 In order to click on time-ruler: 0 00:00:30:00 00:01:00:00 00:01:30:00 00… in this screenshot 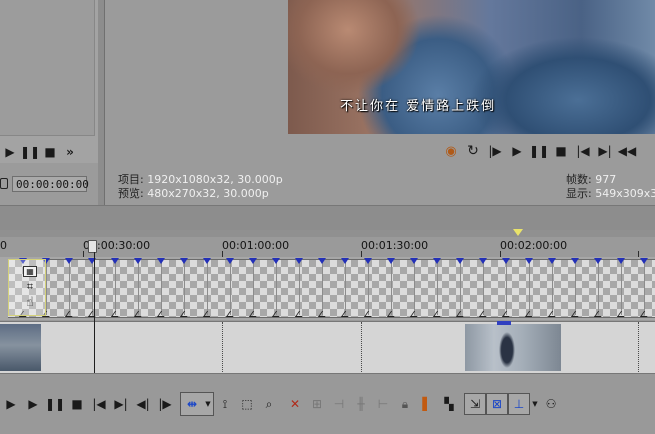, I will do `click(327, 247)`.